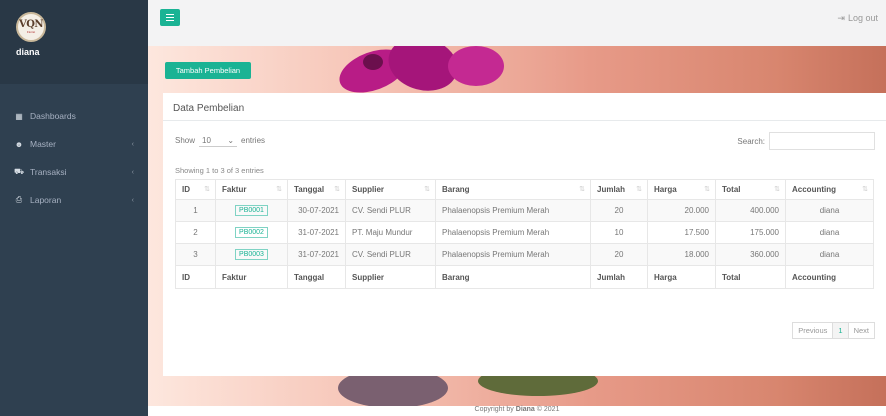 The width and height of the screenshot is (886, 416). I want to click on footer-barang: Barang, so click(513, 277).